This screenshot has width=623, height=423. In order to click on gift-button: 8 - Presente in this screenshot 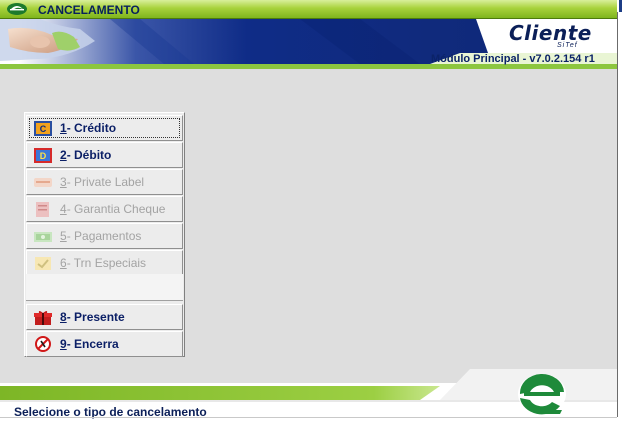, I will do `click(104, 317)`.